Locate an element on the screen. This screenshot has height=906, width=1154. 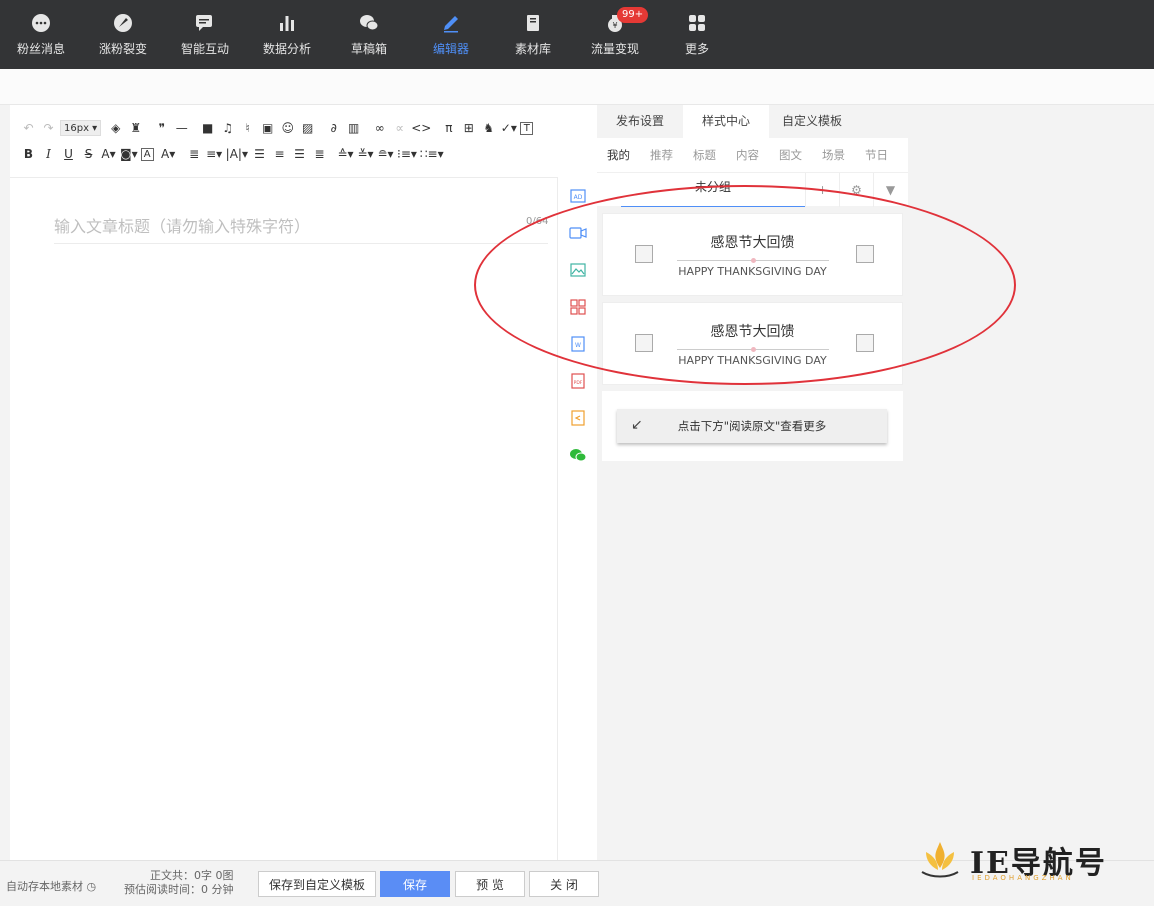
blockquote-icon: ❞ is located at coordinates (161, 128).